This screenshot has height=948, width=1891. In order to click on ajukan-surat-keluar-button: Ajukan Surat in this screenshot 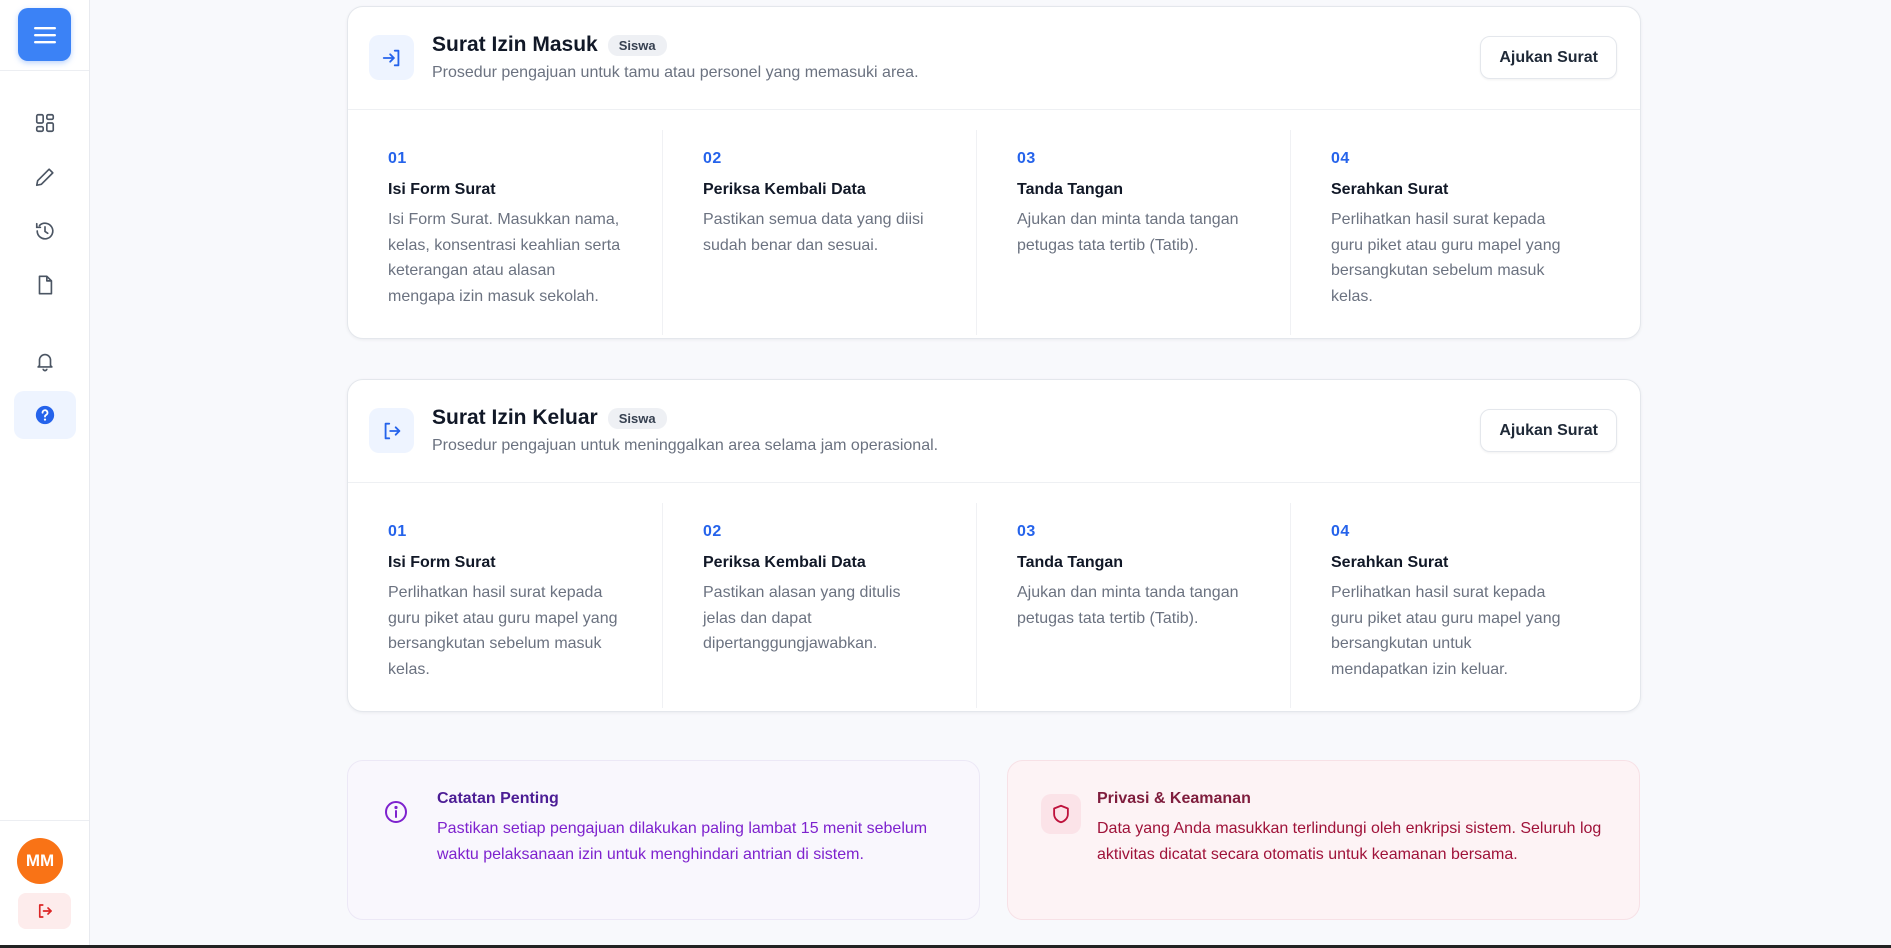, I will do `click(1548, 430)`.